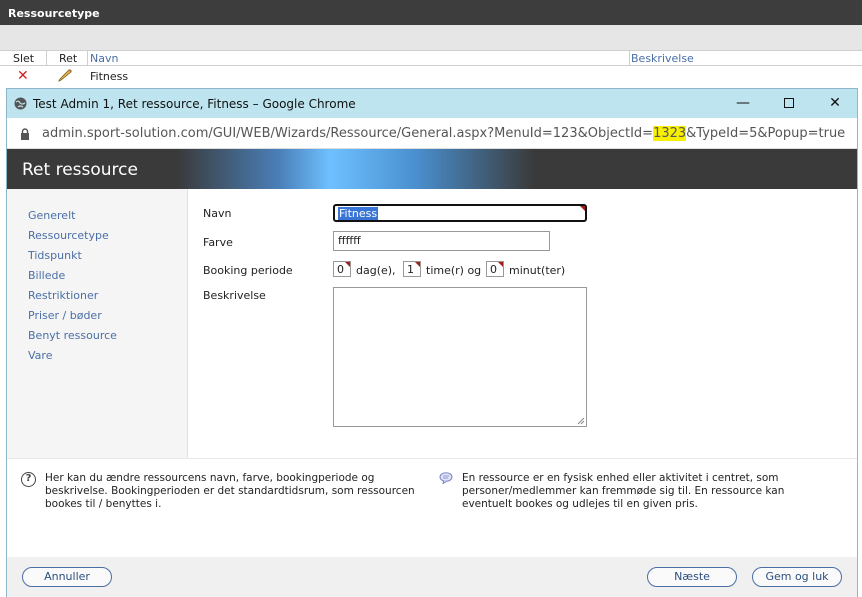 This screenshot has width=862, height=597. What do you see at coordinates (24, 58) in the screenshot?
I see `column-slet: Slet` at bounding box center [24, 58].